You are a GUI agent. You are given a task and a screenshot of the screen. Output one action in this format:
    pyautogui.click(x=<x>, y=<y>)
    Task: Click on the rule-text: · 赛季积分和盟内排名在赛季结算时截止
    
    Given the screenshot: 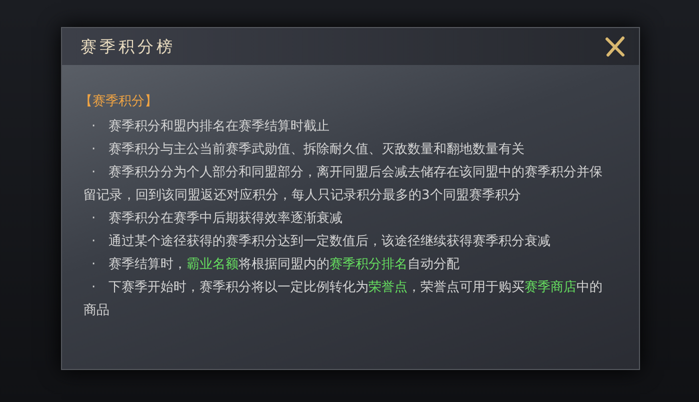 What is the action you would take?
    pyautogui.click(x=210, y=127)
    